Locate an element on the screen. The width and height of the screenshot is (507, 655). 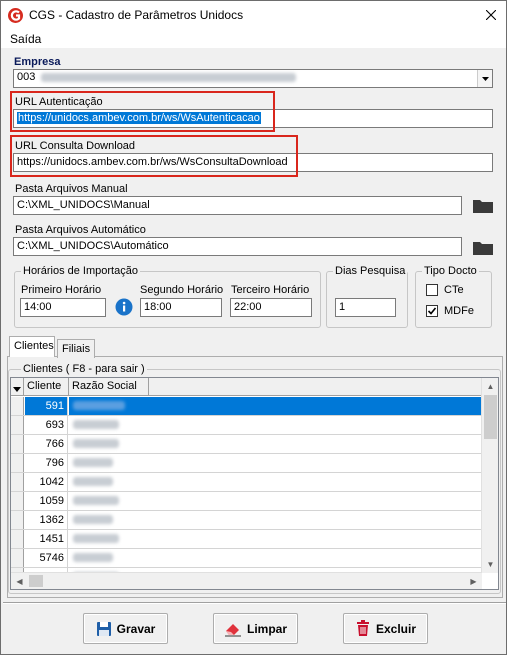
scroll-right-icon: ▶ is located at coordinates (473, 581).